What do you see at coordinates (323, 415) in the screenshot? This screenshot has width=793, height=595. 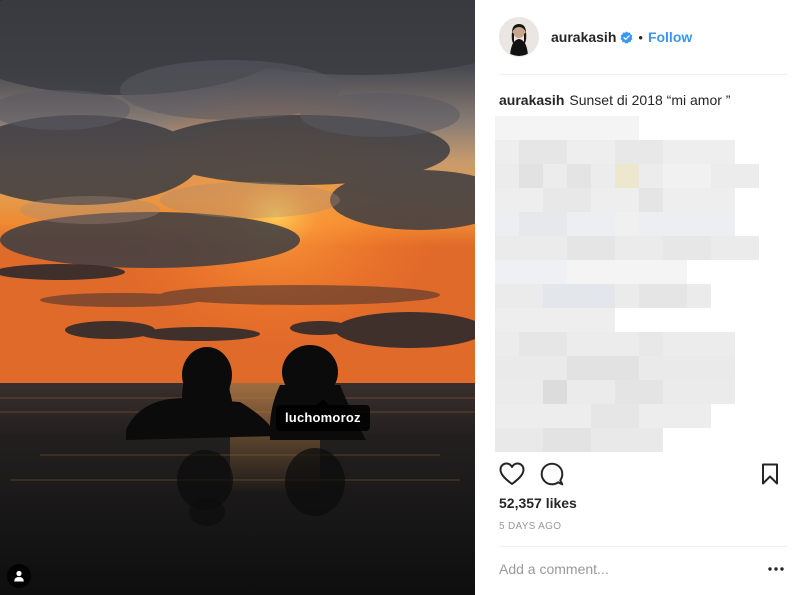 I see `photo-user-tag: luchomoroz` at bounding box center [323, 415].